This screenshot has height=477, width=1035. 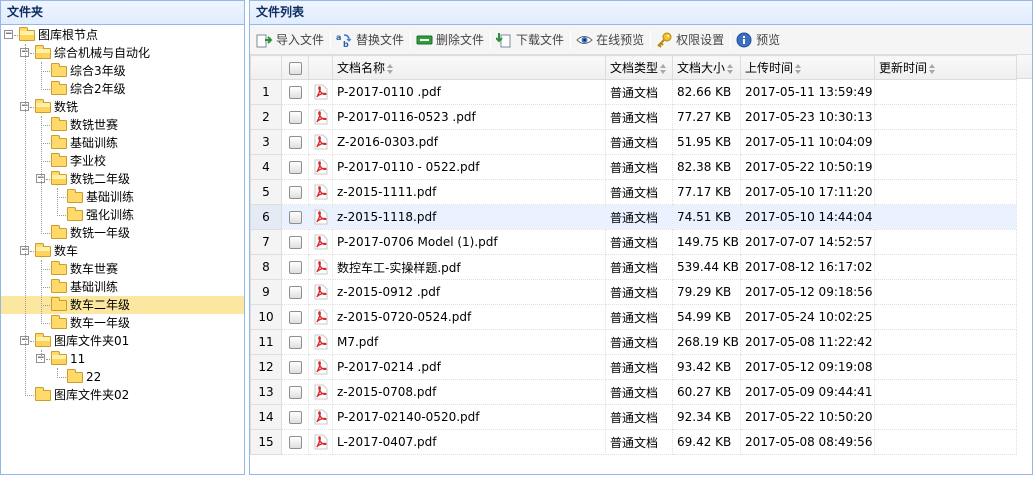 I want to click on tree-node: 强化训练, so click(x=122, y=215).